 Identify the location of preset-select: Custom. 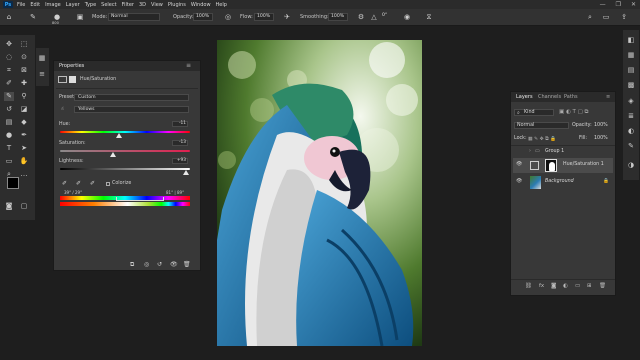
(131, 97).